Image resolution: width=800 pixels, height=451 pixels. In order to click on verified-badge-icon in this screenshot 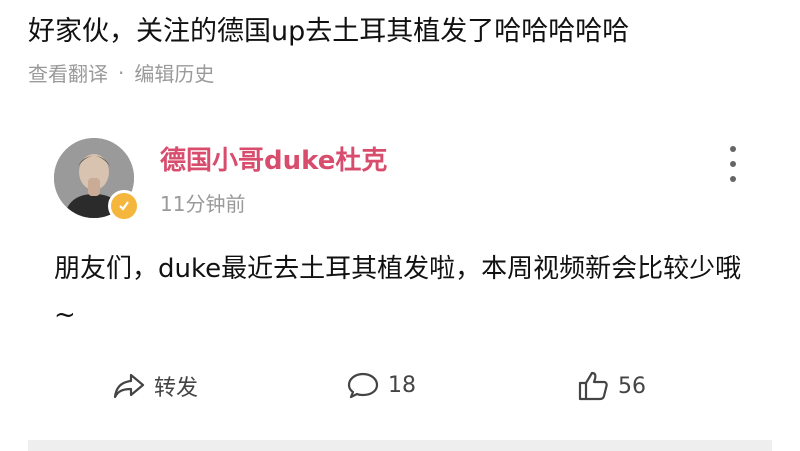, I will do `click(124, 206)`.